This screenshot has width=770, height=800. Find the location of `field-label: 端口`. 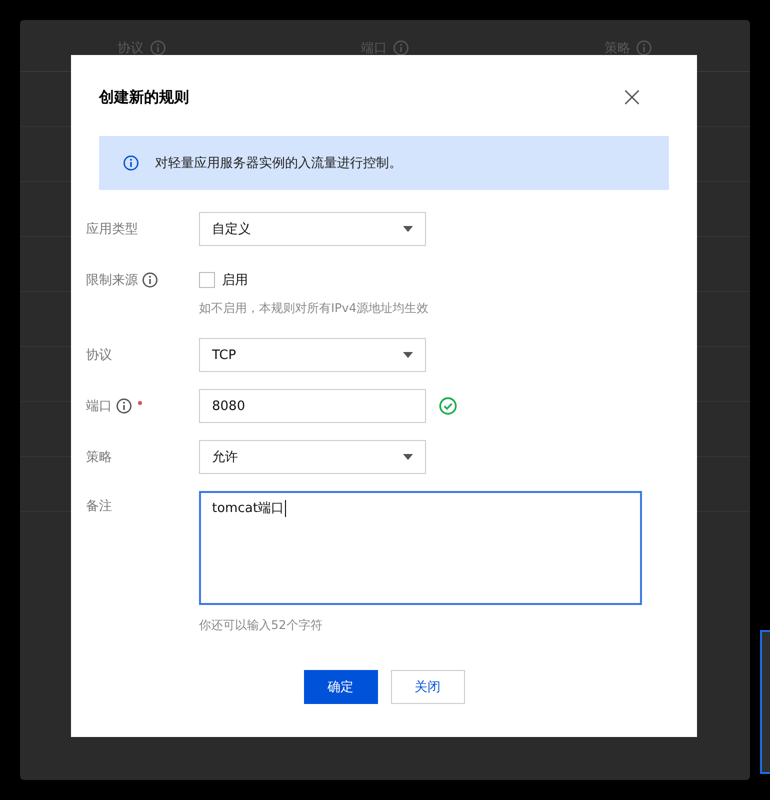

field-label: 端口 is located at coordinates (99, 406).